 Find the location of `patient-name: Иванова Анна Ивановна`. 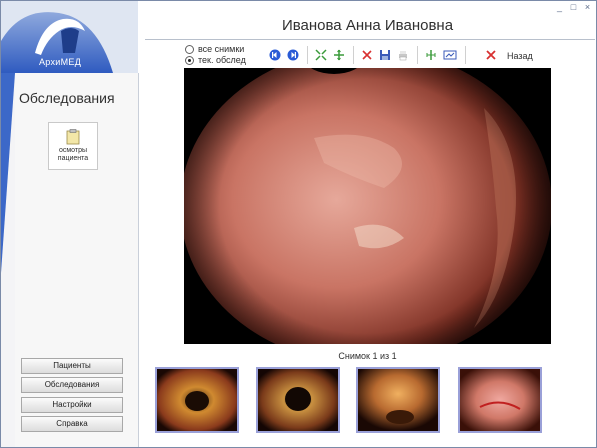

patient-name: Иванова Анна Ивановна is located at coordinates (367, 25).